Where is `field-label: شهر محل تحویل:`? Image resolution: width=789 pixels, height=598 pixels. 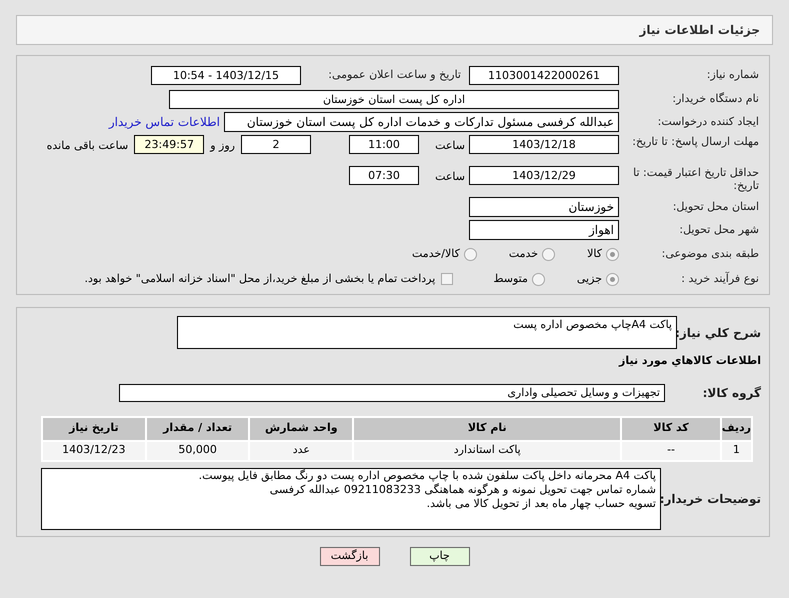
field-label: شهر محل تحویل: is located at coordinates (718, 230).